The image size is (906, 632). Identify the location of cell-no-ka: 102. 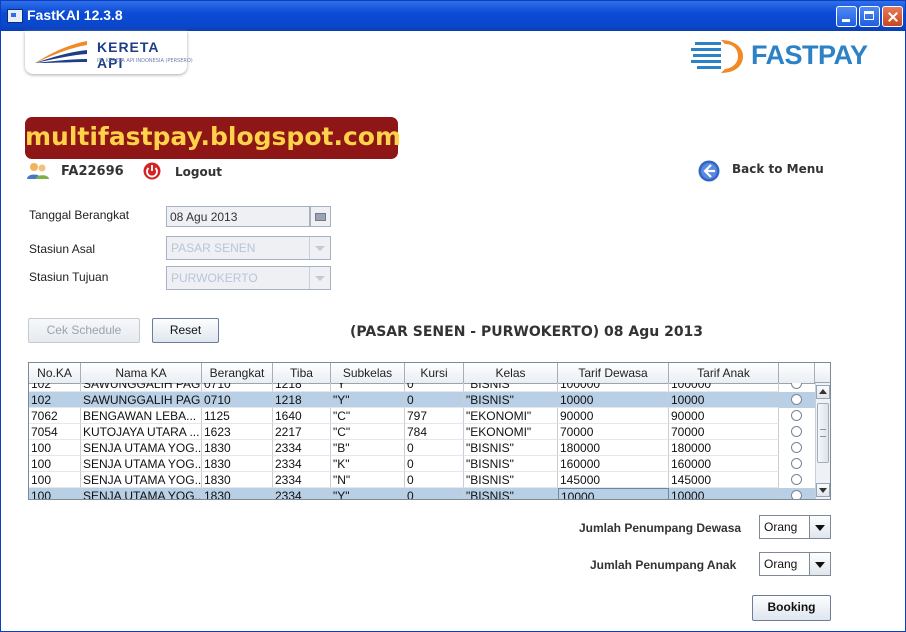
(55, 387).